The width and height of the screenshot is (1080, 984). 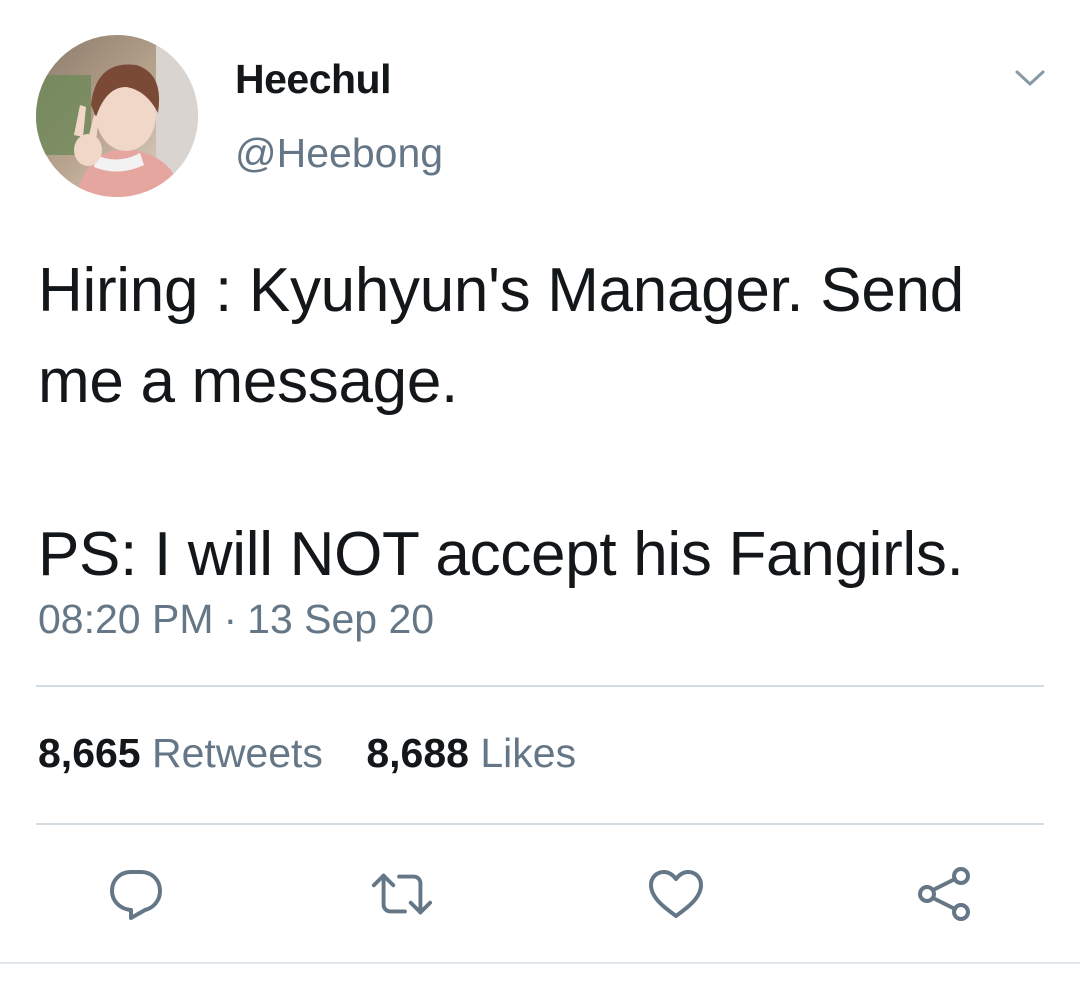 I want to click on retweets-label: Retweets, so click(x=237, y=753).